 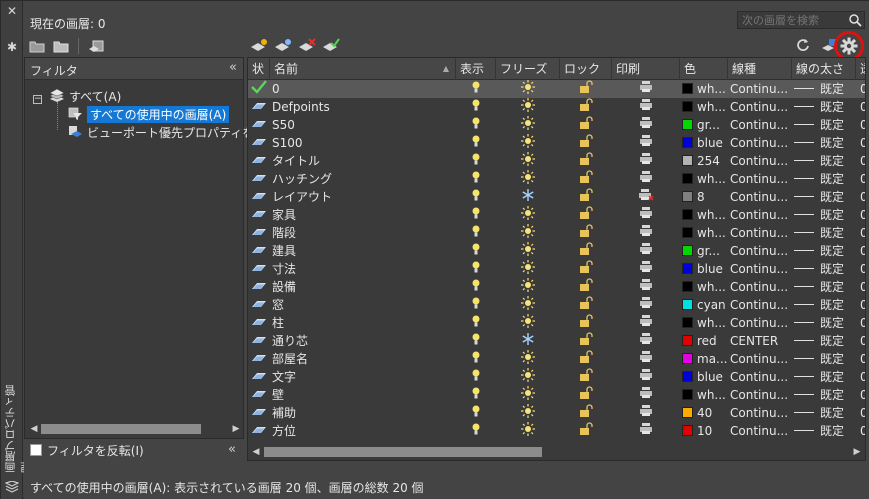 What do you see at coordinates (233, 67) in the screenshot?
I see `collapse-filter-icon: «` at bounding box center [233, 67].